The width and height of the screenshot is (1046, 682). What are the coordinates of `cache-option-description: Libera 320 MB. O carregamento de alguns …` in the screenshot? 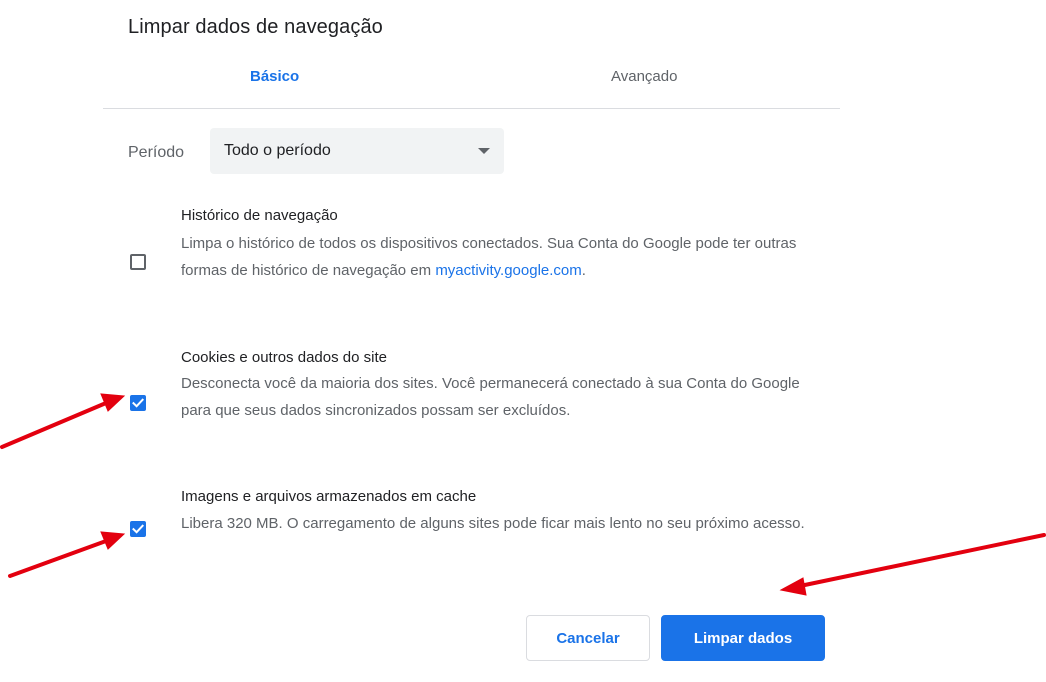 It's located at (493, 523).